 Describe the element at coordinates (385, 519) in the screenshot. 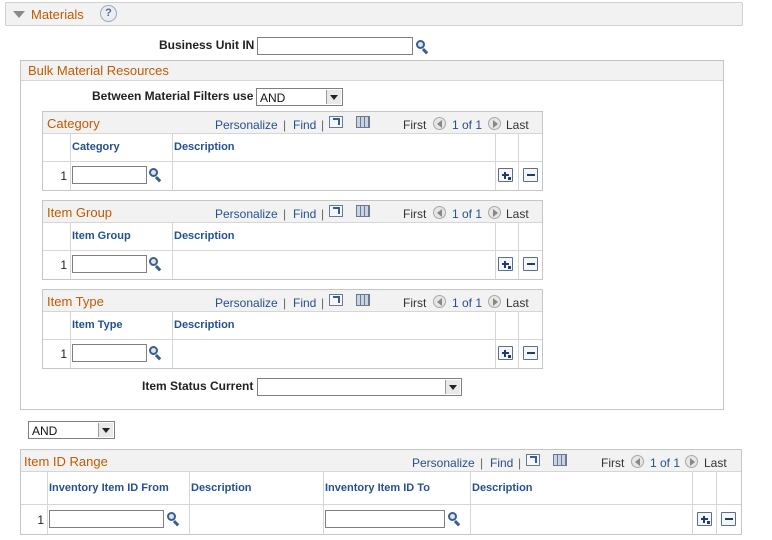

I see `item-id-to-input` at that location.